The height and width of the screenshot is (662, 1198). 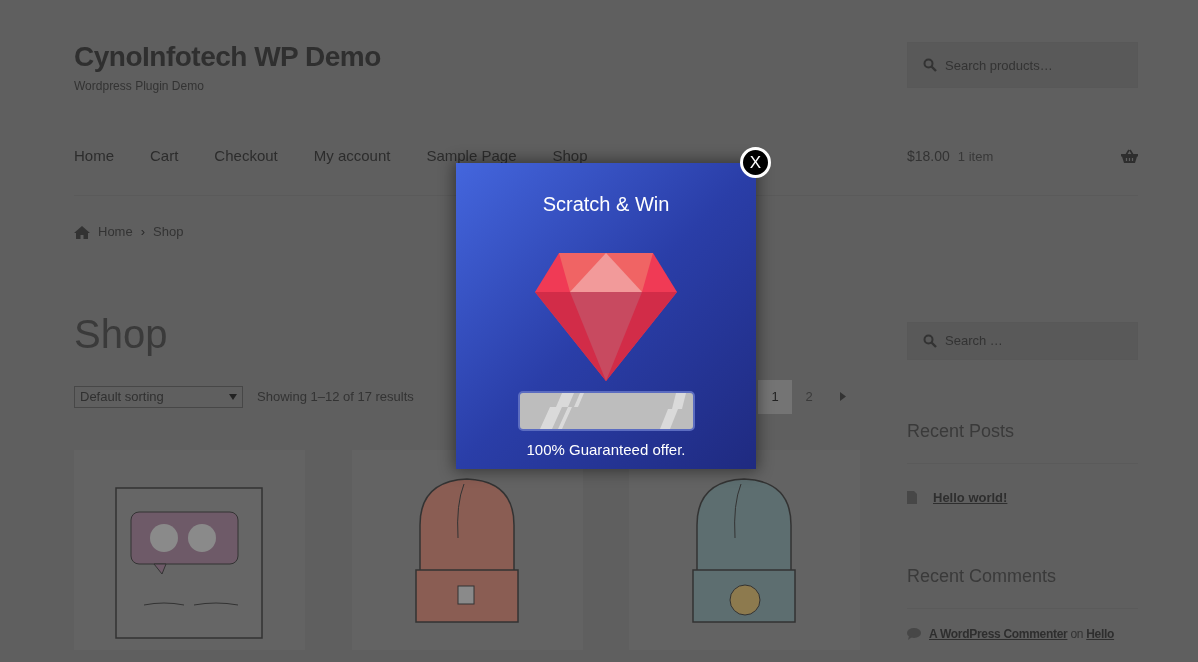 I want to click on dropdown-arrow-icon, so click(x=233, y=396).